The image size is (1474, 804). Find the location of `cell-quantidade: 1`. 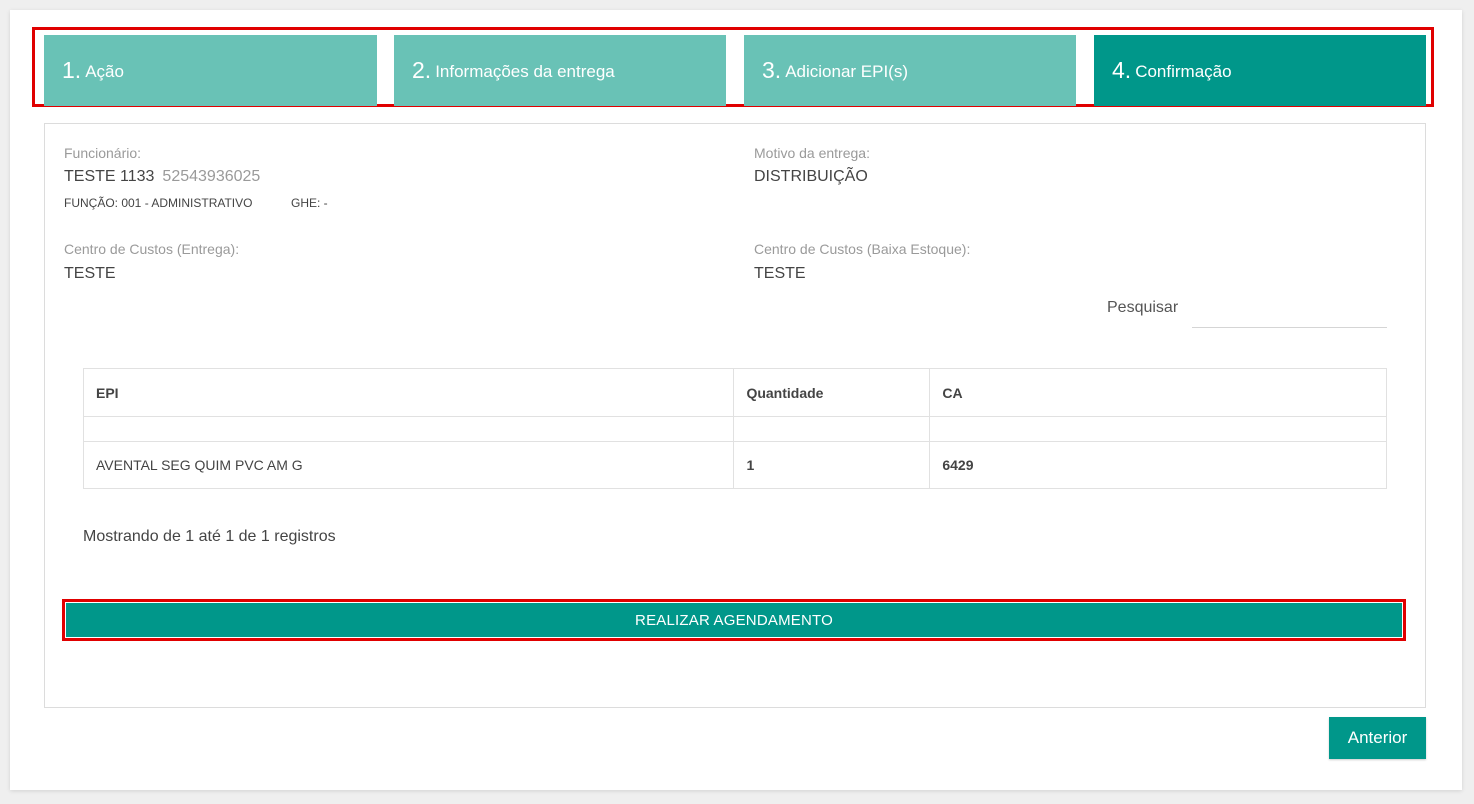

cell-quantidade: 1 is located at coordinates (832, 465).